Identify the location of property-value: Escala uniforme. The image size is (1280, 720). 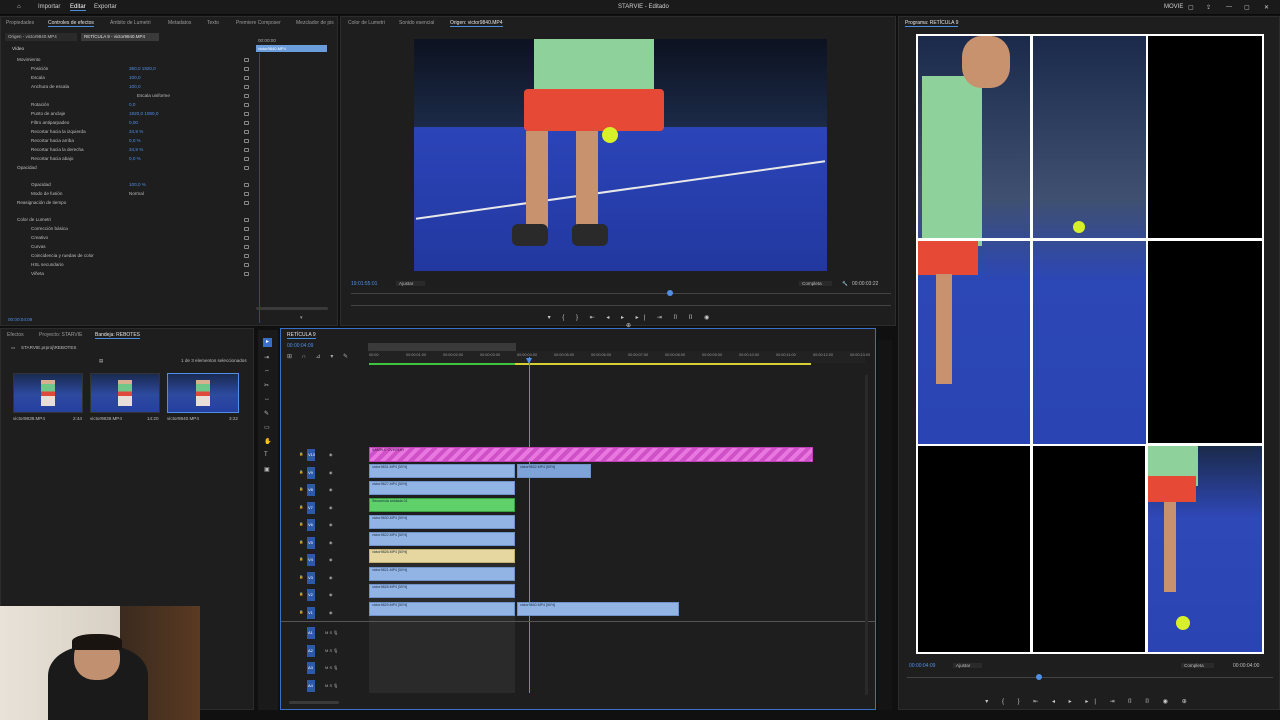
(153, 95).